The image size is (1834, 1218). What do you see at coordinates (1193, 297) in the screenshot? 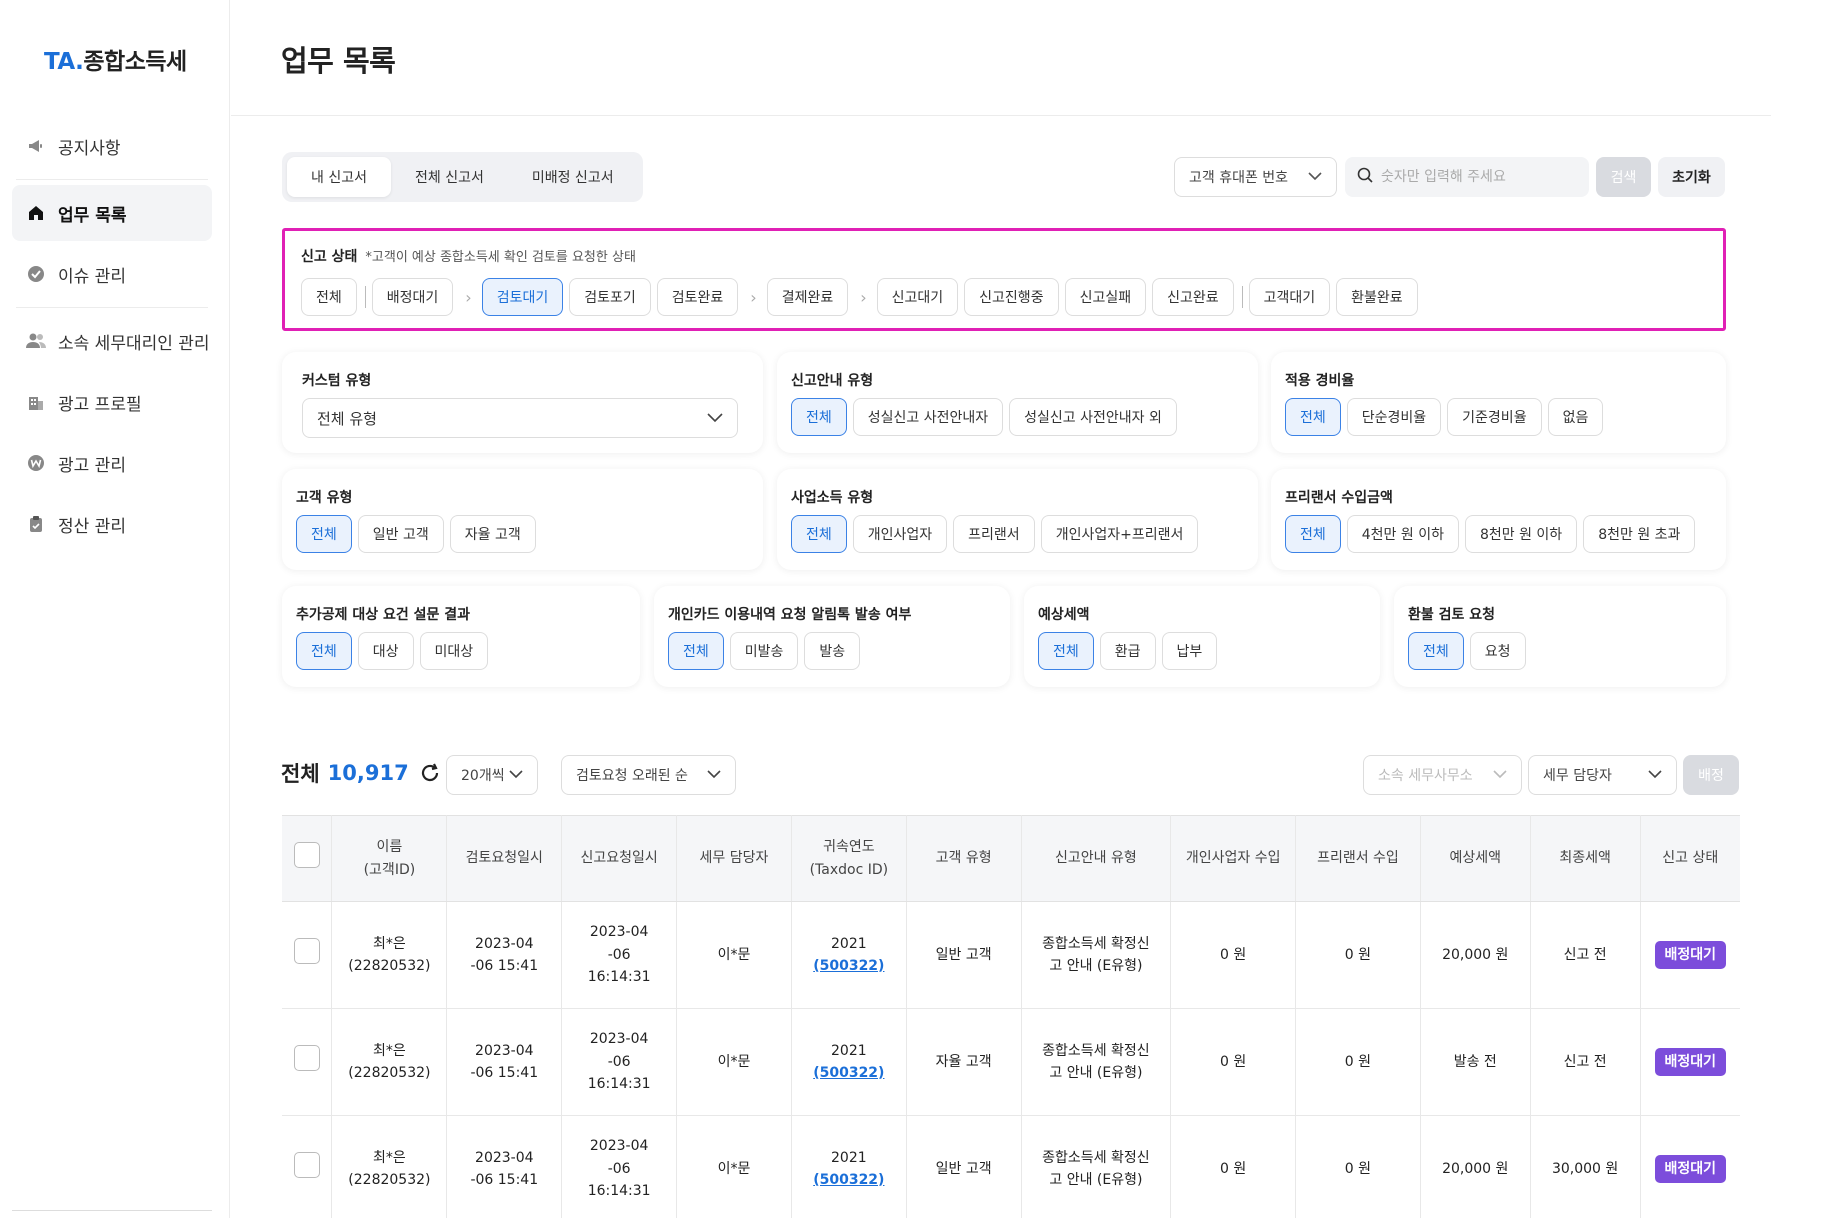
I see `status-chip-filing-done: 신고완료` at bounding box center [1193, 297].